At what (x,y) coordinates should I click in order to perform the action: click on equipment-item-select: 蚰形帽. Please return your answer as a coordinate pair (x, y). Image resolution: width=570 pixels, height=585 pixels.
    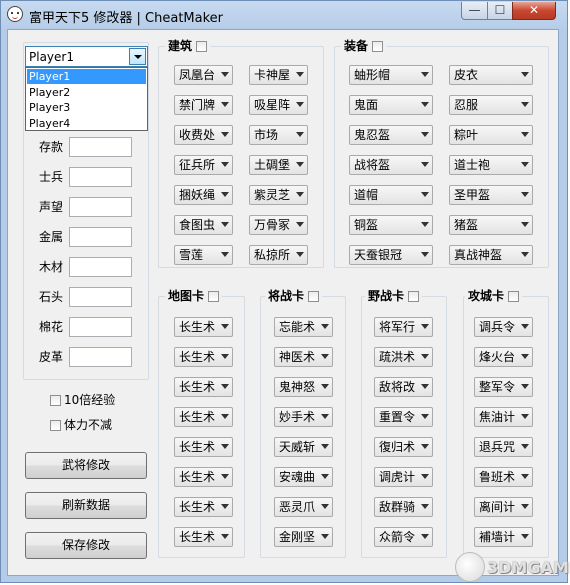
    Looking at the image, I should click on (391, 75).